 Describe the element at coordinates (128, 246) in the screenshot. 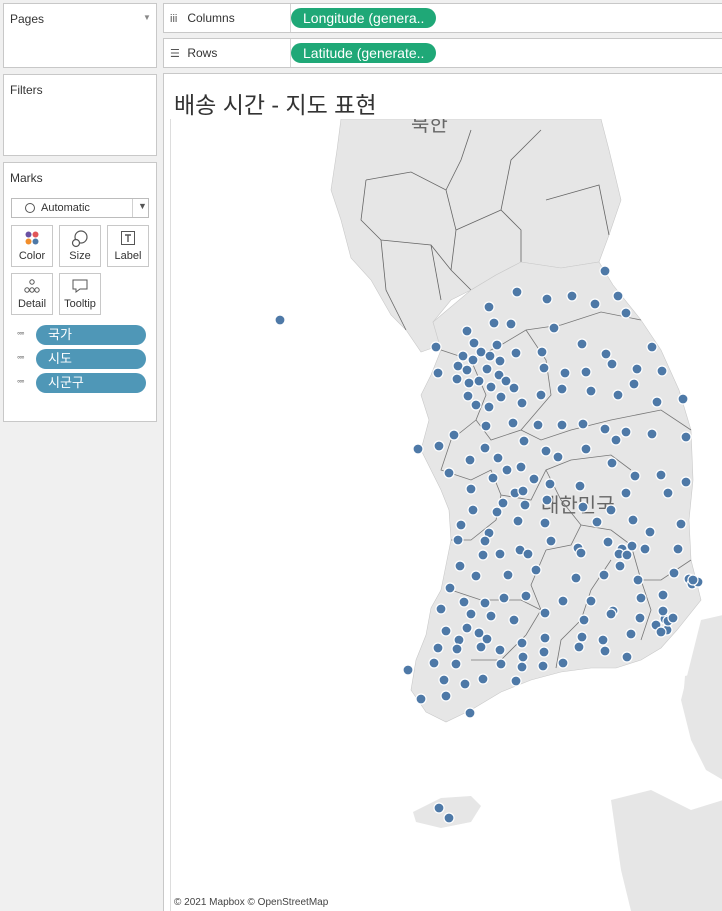

I see `label-button: Label` at that location.